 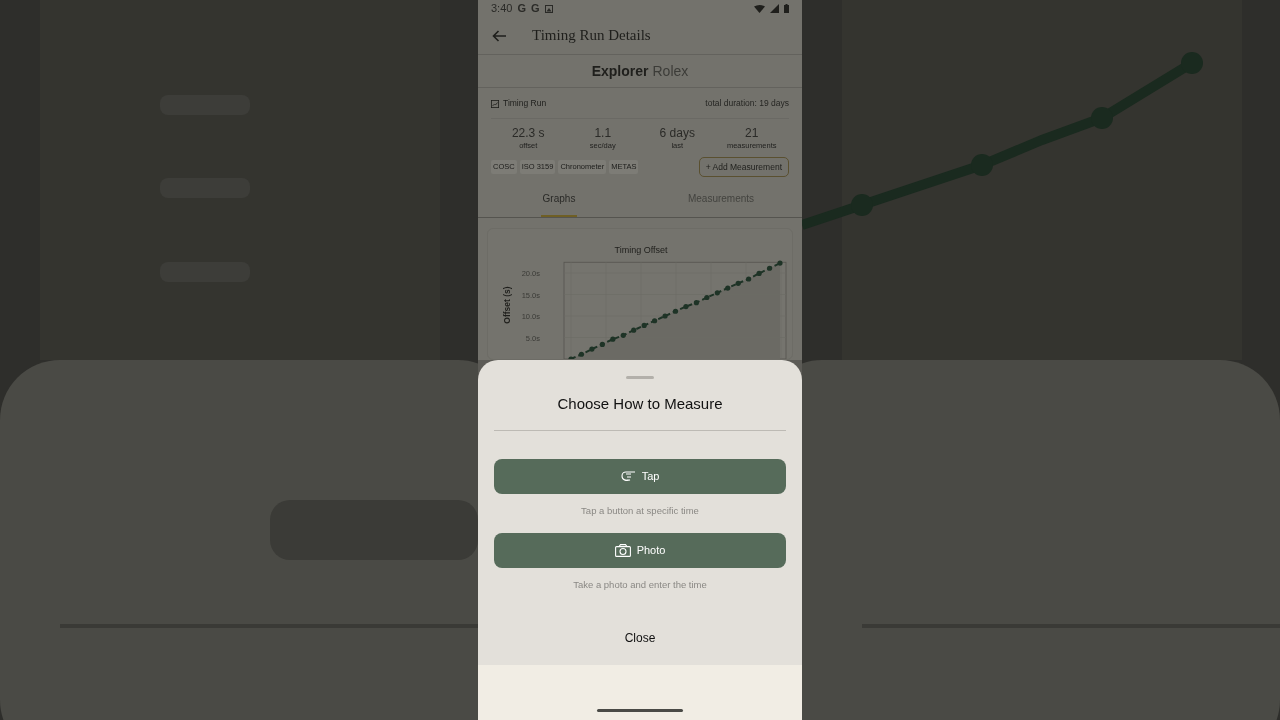 What do you see at coordinates (640, 404) in the screenshot?
I see `sheet-title: Choose How to Measure` at bounding box center [640, 404].